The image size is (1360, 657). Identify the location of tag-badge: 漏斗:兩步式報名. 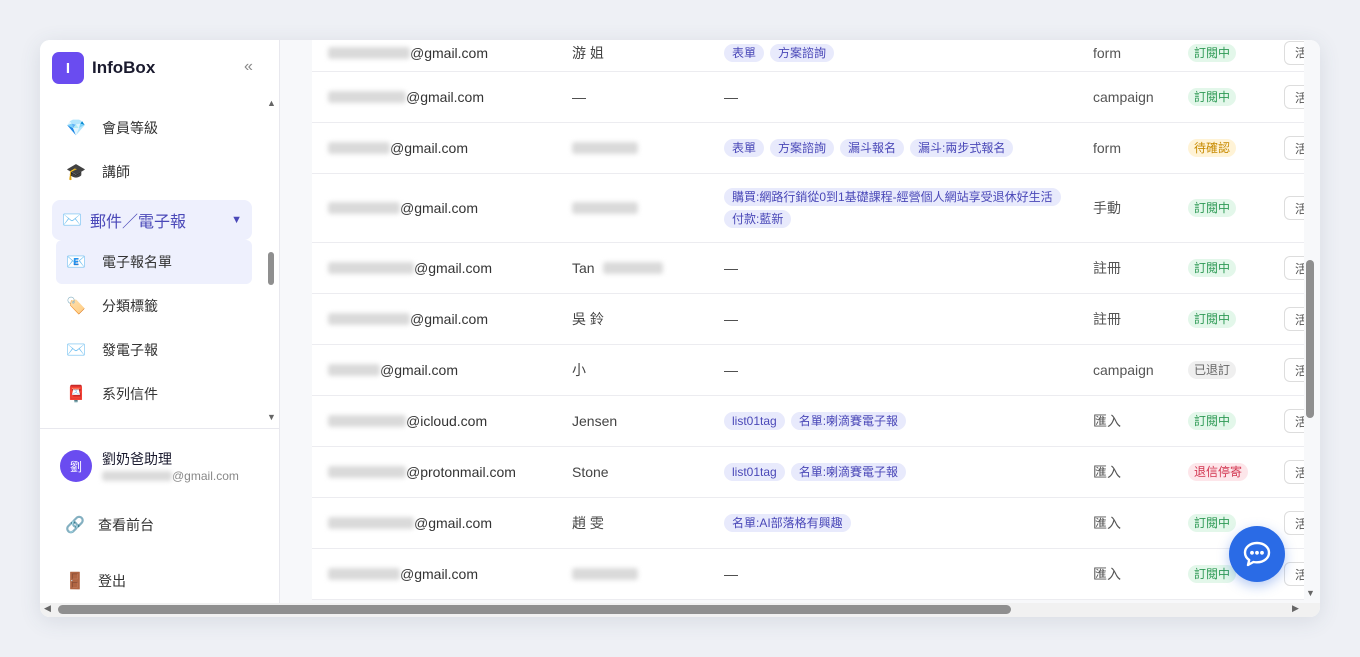
(962, 148).